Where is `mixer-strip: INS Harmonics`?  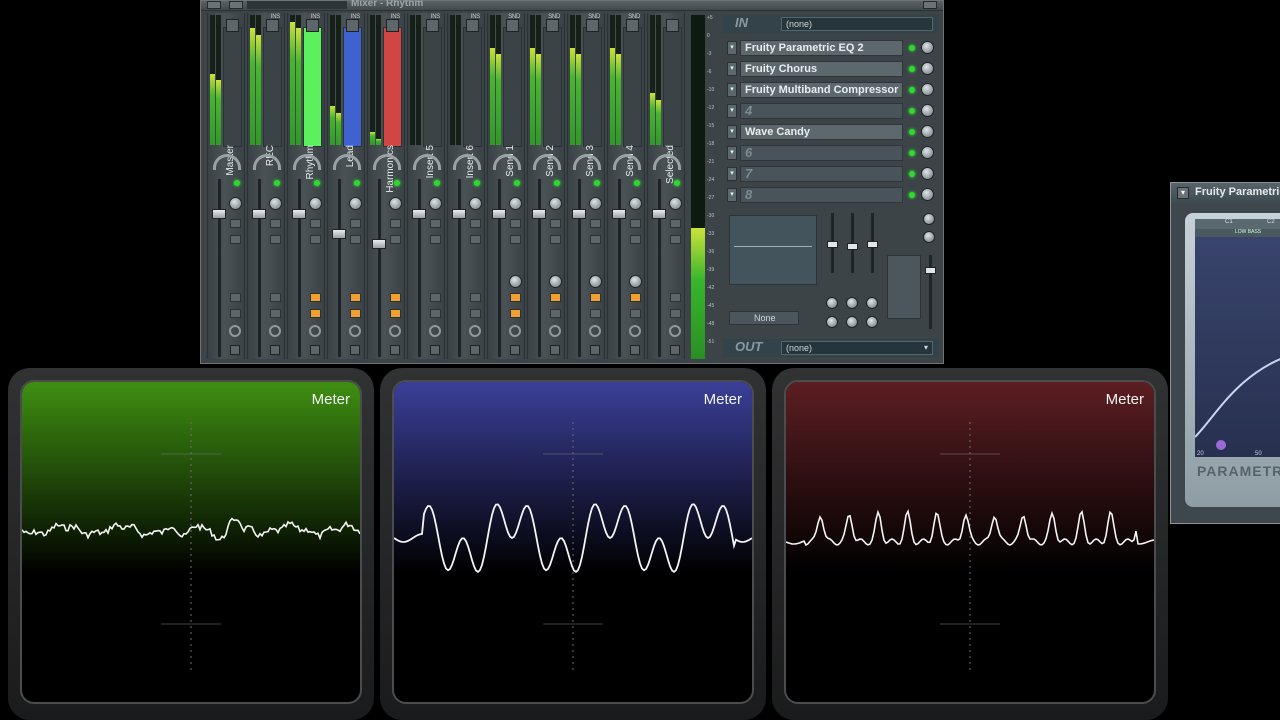
mixer-strip: INS Harmonics is located at coordinates (386, 186).